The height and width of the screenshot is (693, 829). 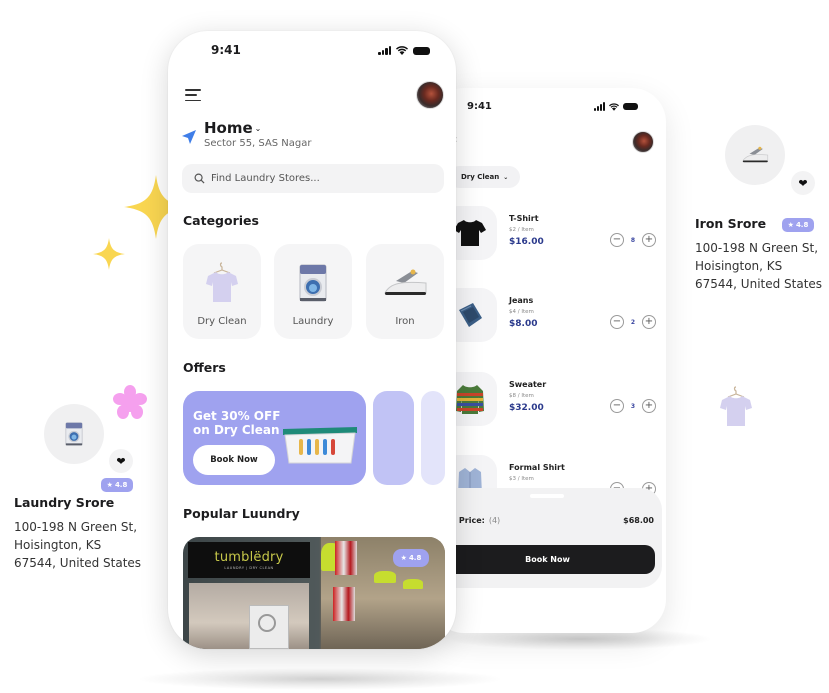 I want to click on location-selector: Home ⌄, so click(x=232, y=128).